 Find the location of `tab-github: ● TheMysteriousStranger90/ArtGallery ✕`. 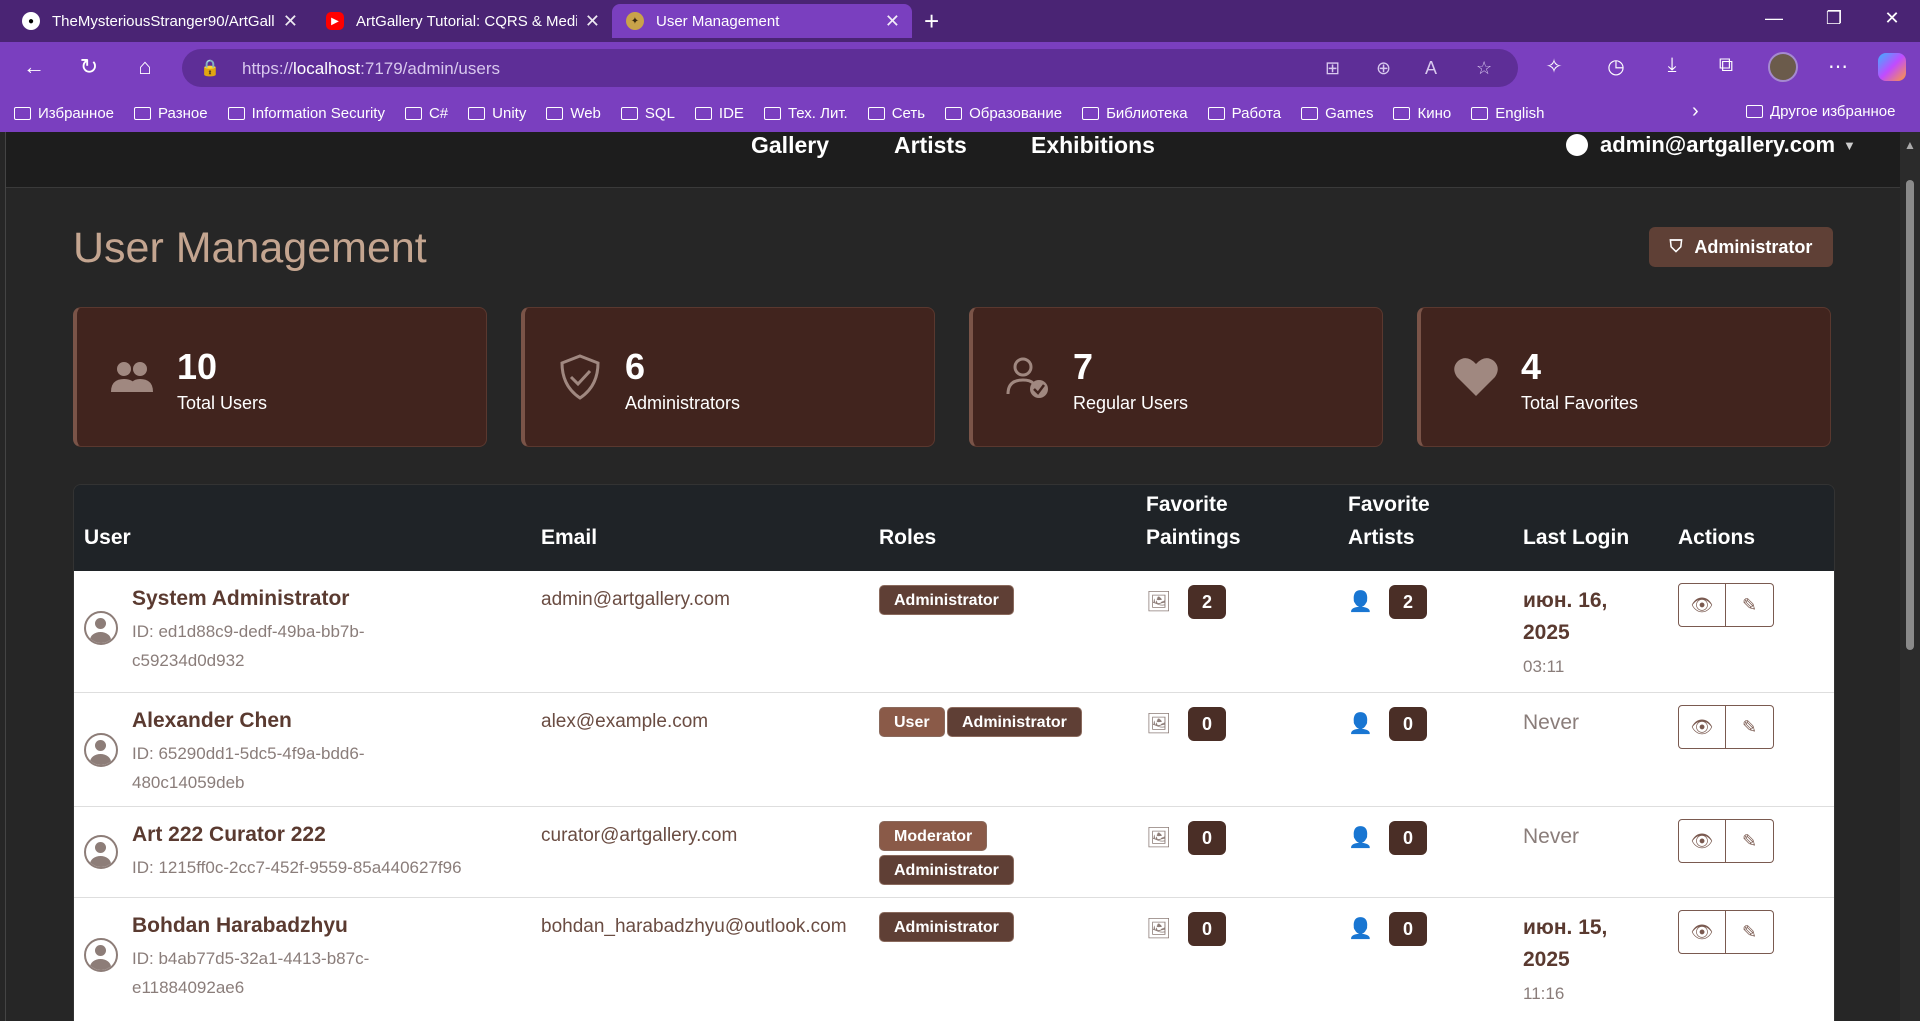

tab-github: ● TheMysteriousStranger90/ArtGallery ✕ is located at coordinates (159, 21).